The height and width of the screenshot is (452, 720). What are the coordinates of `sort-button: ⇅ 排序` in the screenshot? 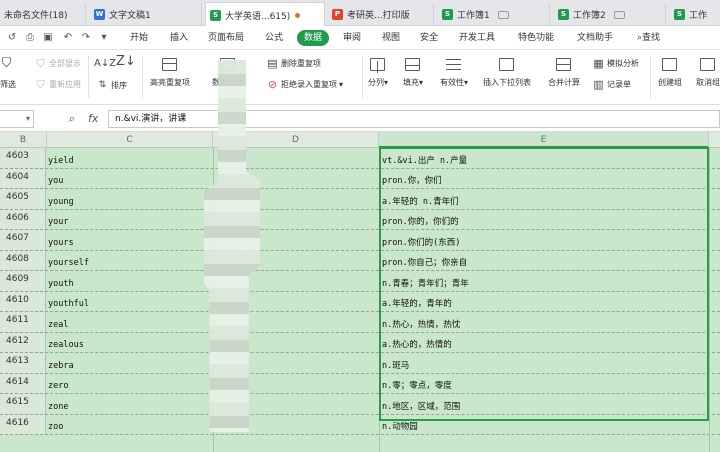 It's located at (111, 85).